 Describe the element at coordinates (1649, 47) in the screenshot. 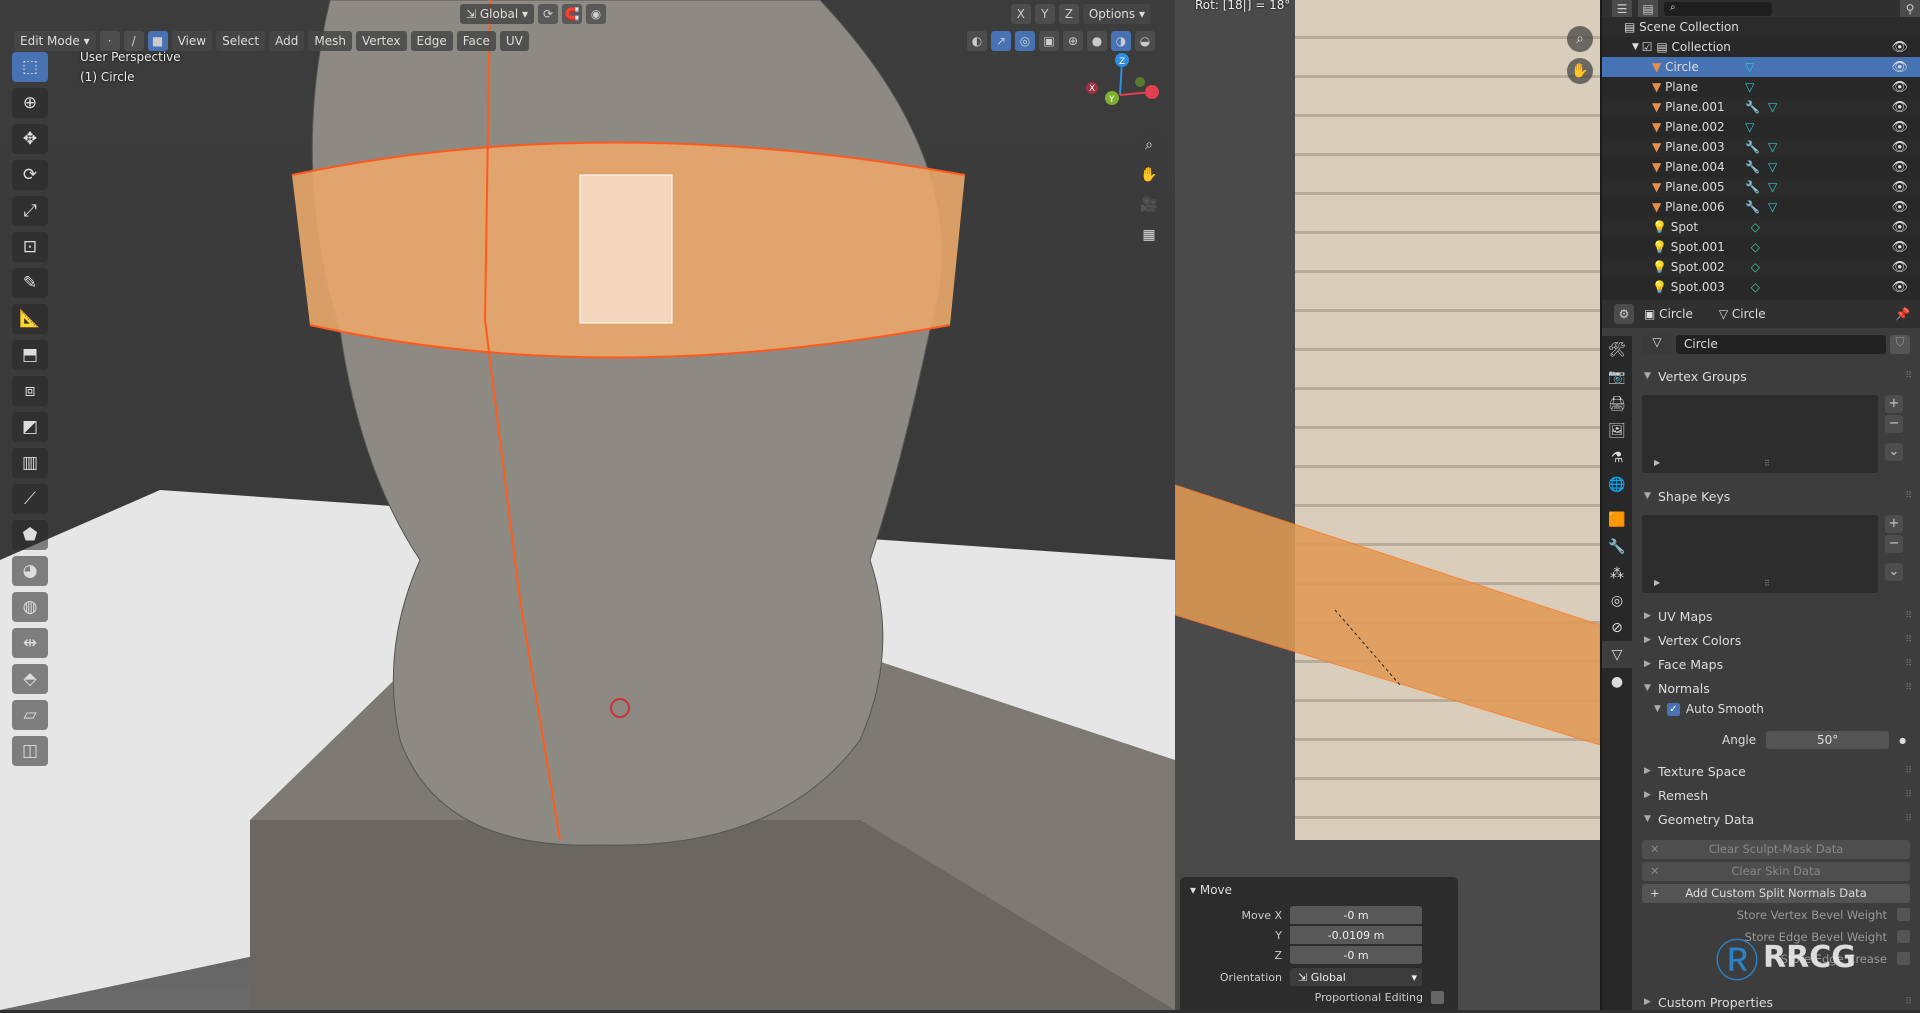

I see `collection-checkbox: ☑` at that location.